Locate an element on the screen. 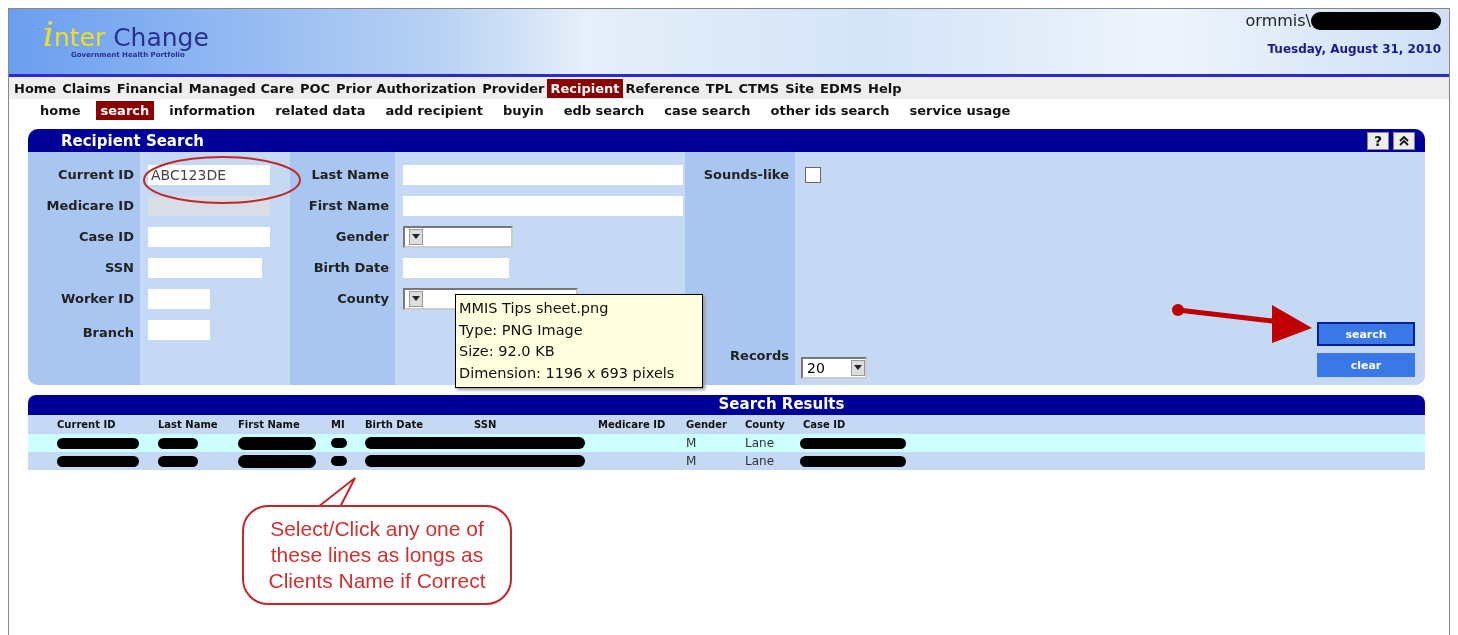  column-header: Gender is located at coordinates (707, 424).